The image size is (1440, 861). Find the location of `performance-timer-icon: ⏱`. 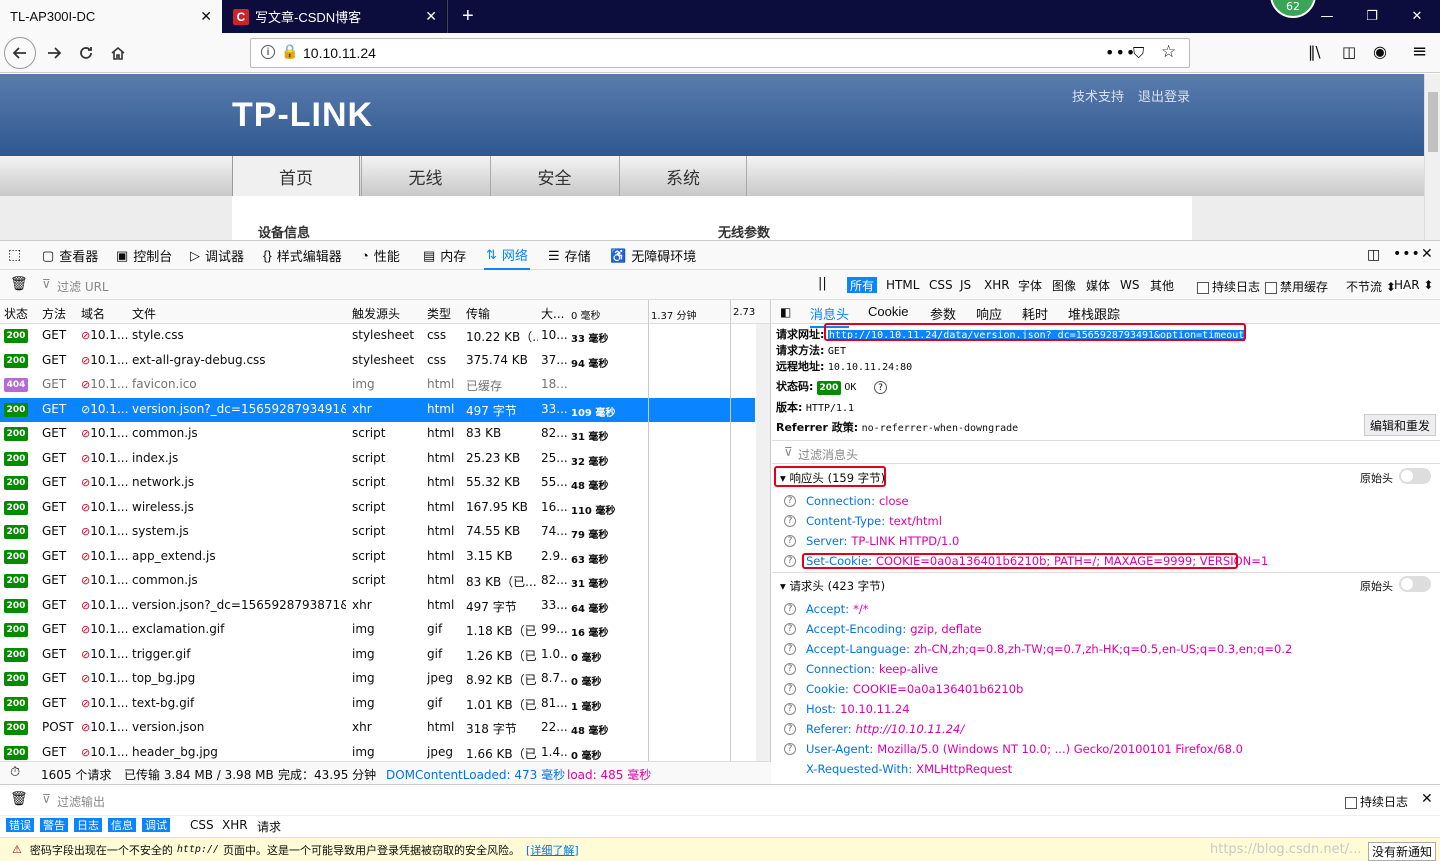

performance-timer-icon: ⏱ is located at coordinates (15, 772).